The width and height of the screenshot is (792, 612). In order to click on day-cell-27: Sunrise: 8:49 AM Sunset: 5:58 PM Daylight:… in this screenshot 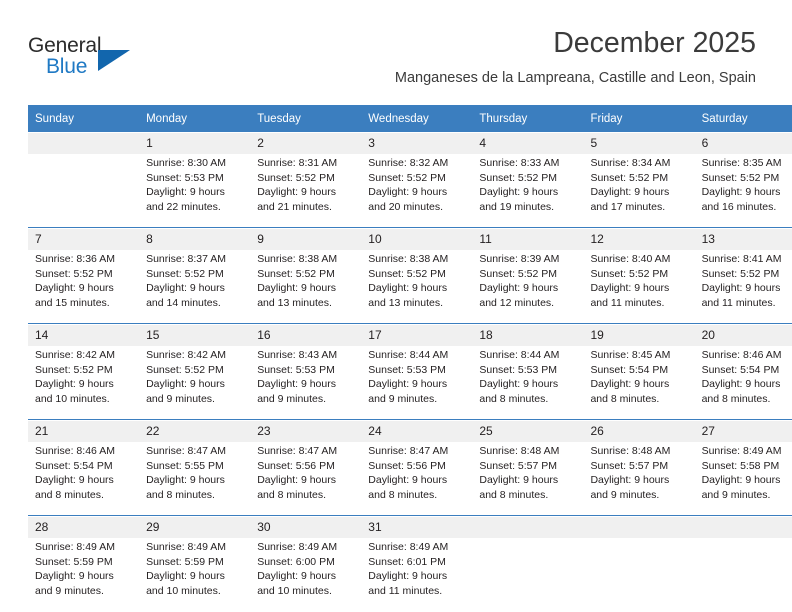, I will do `click(743, 478)`.